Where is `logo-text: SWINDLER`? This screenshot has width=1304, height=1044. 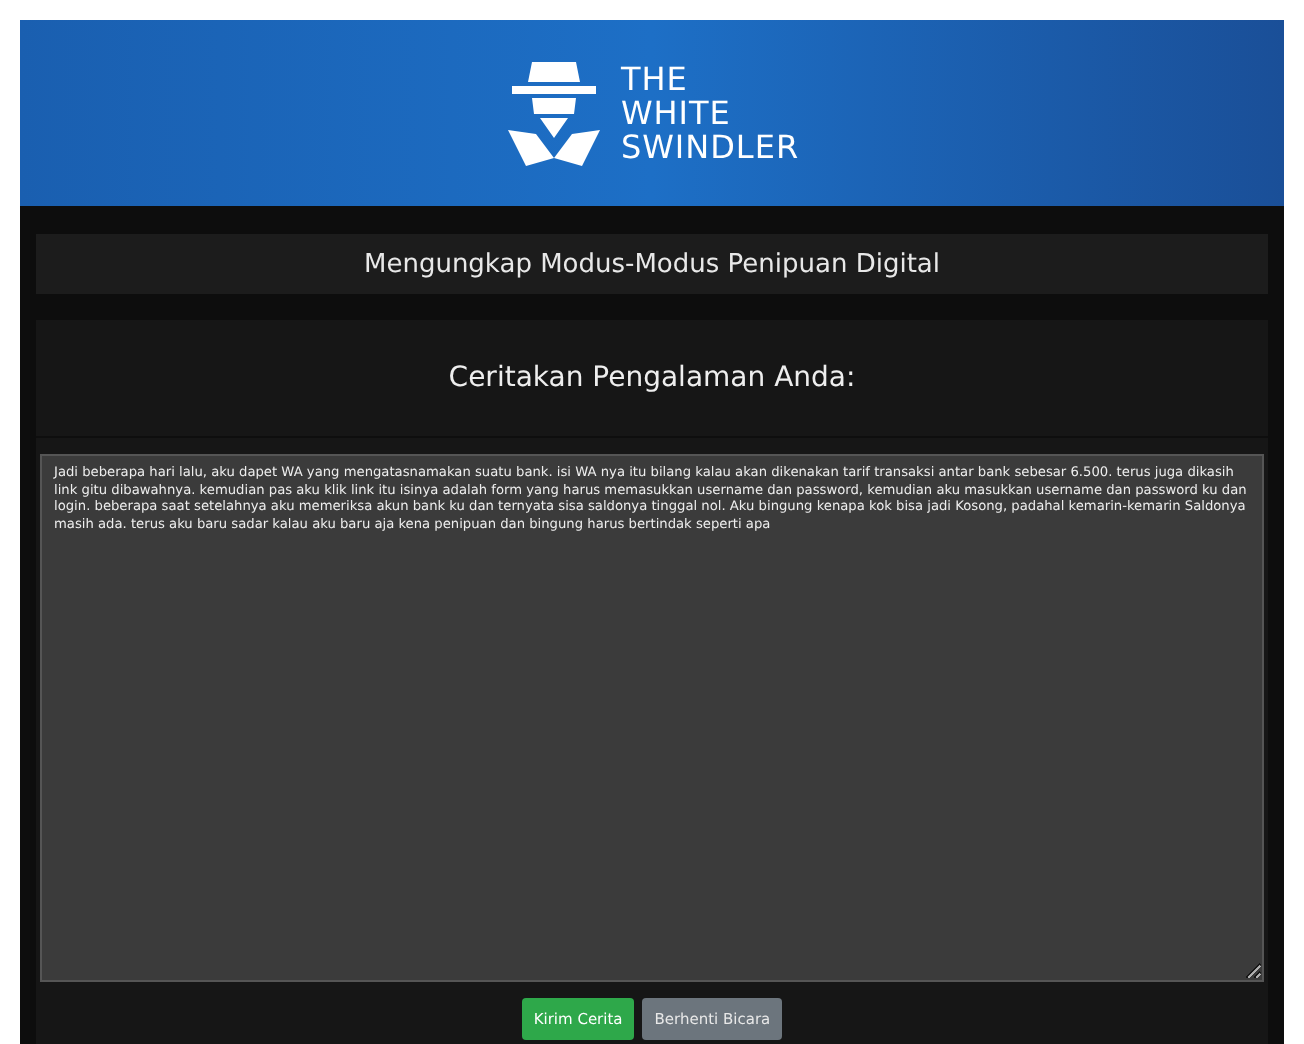
logo-text: SWINDLER is located at coordinates (710, 147).